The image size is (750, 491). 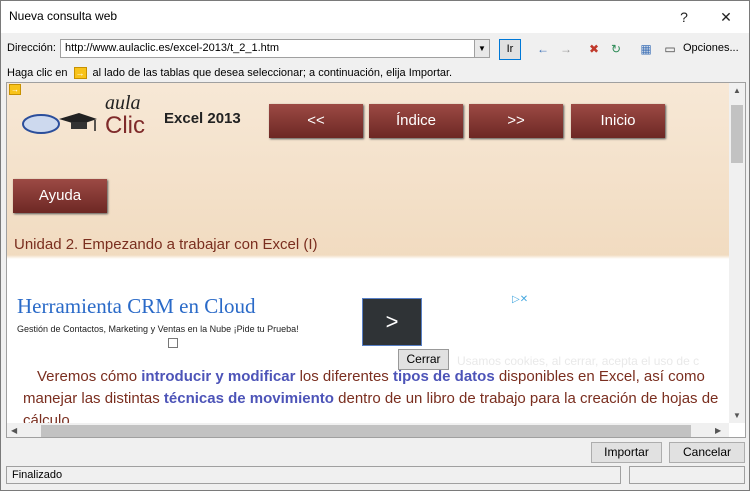 What do you see at coordinates (63, 16) in the screenshot?
I see `window-title: Nueva consulta web` at bounding box center [63, 16].